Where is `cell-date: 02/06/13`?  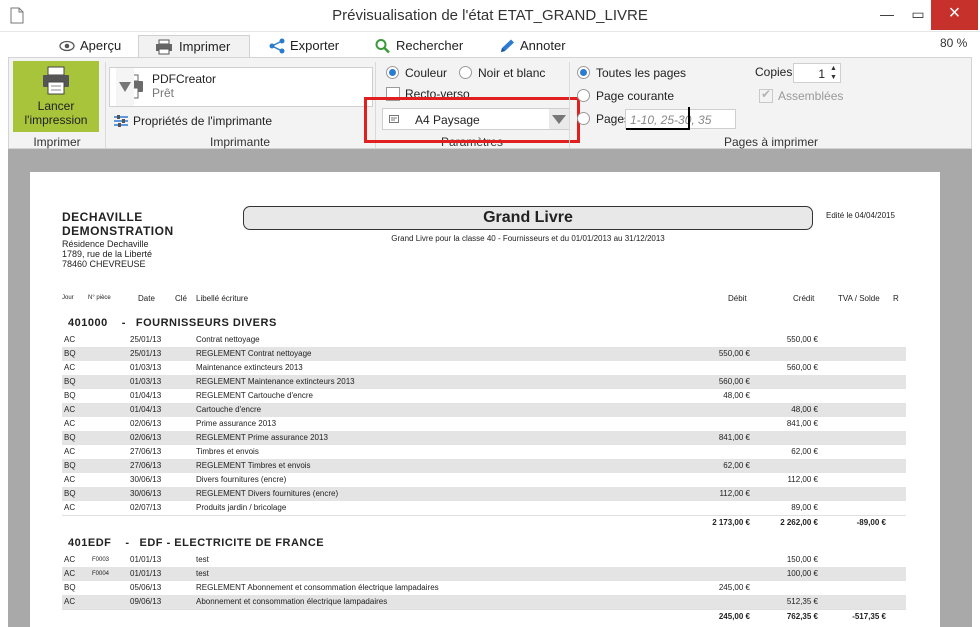
cell-date: 02/06/13 is located at coordinates (146, 423).